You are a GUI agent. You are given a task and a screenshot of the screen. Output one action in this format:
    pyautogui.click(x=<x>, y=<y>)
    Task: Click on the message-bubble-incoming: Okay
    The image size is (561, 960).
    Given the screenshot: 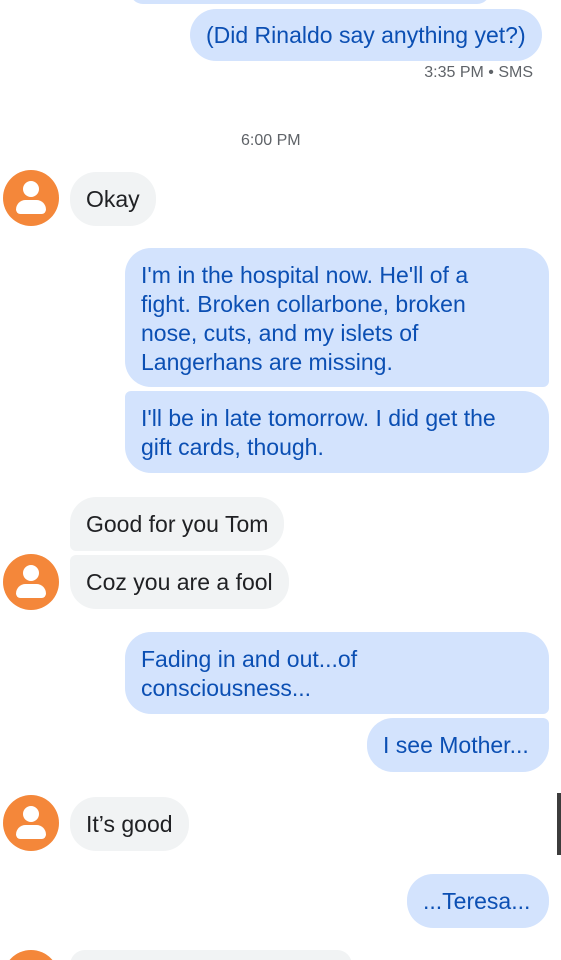 What is the action you would take?
    pyautogui.click(x=113, y=199)
    